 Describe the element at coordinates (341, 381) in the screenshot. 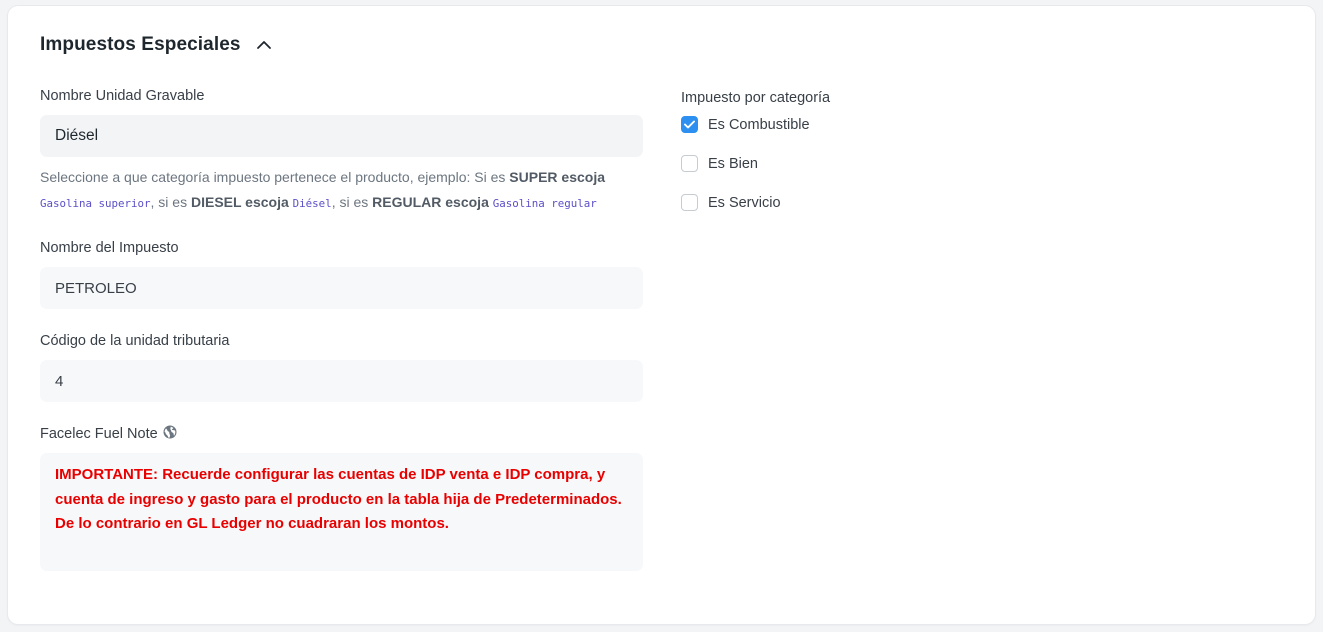

I see `codigo-unidad-value: 4` at that location.